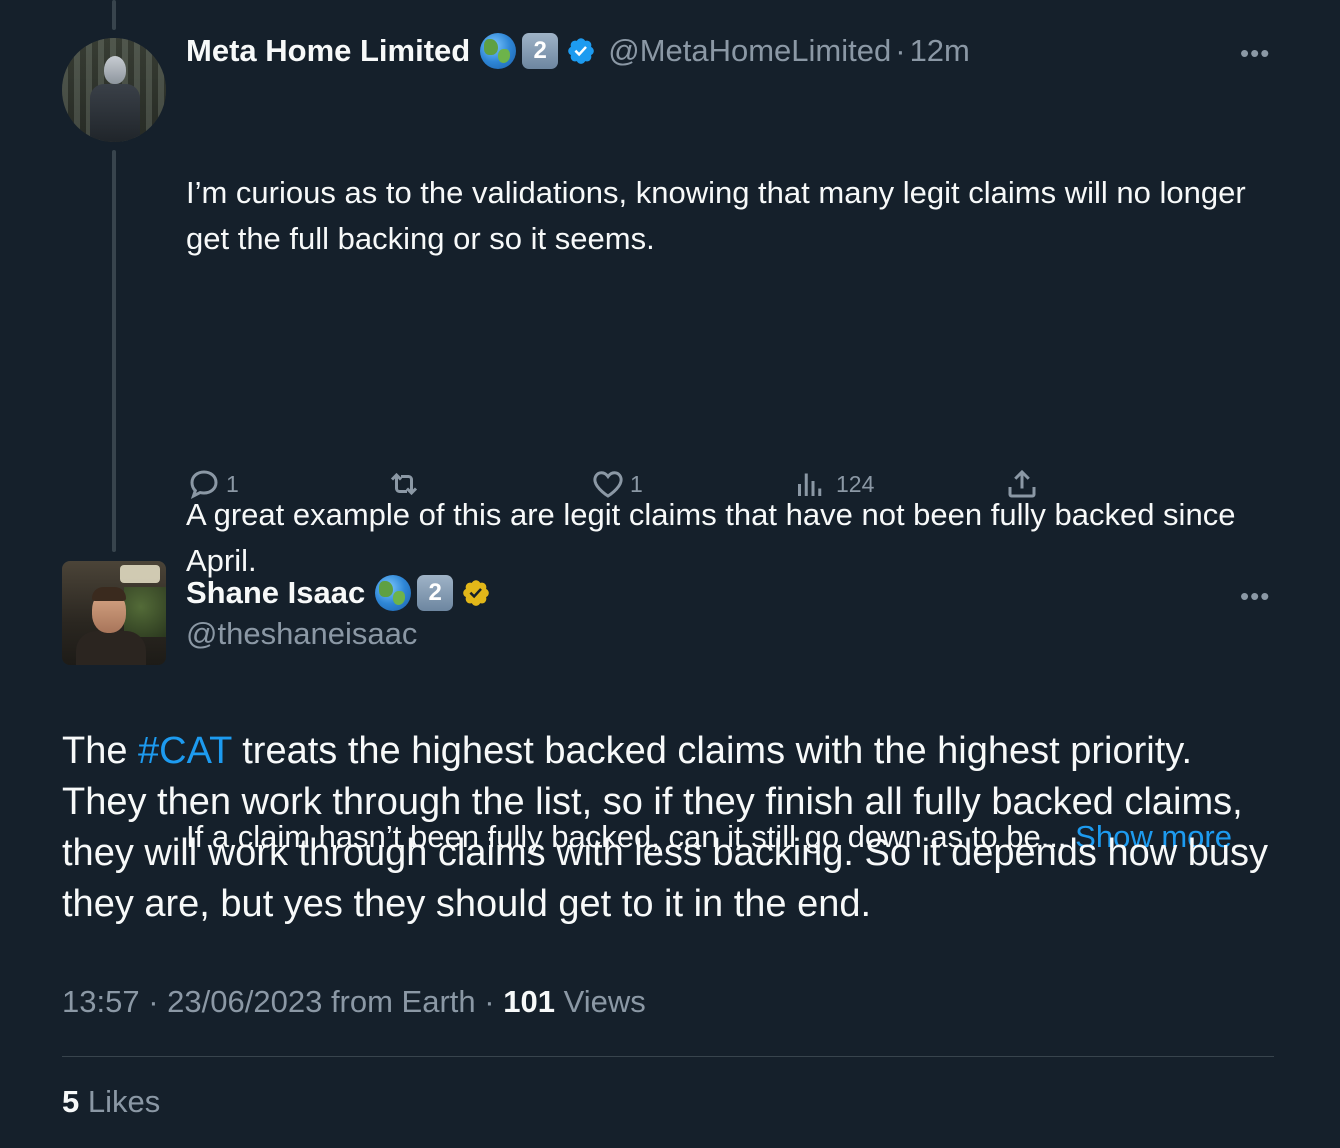  What do you see at coordinates (115, 113) in the screenshot?
I see `avatar-figure-torso` at bounding box center [115, 113].